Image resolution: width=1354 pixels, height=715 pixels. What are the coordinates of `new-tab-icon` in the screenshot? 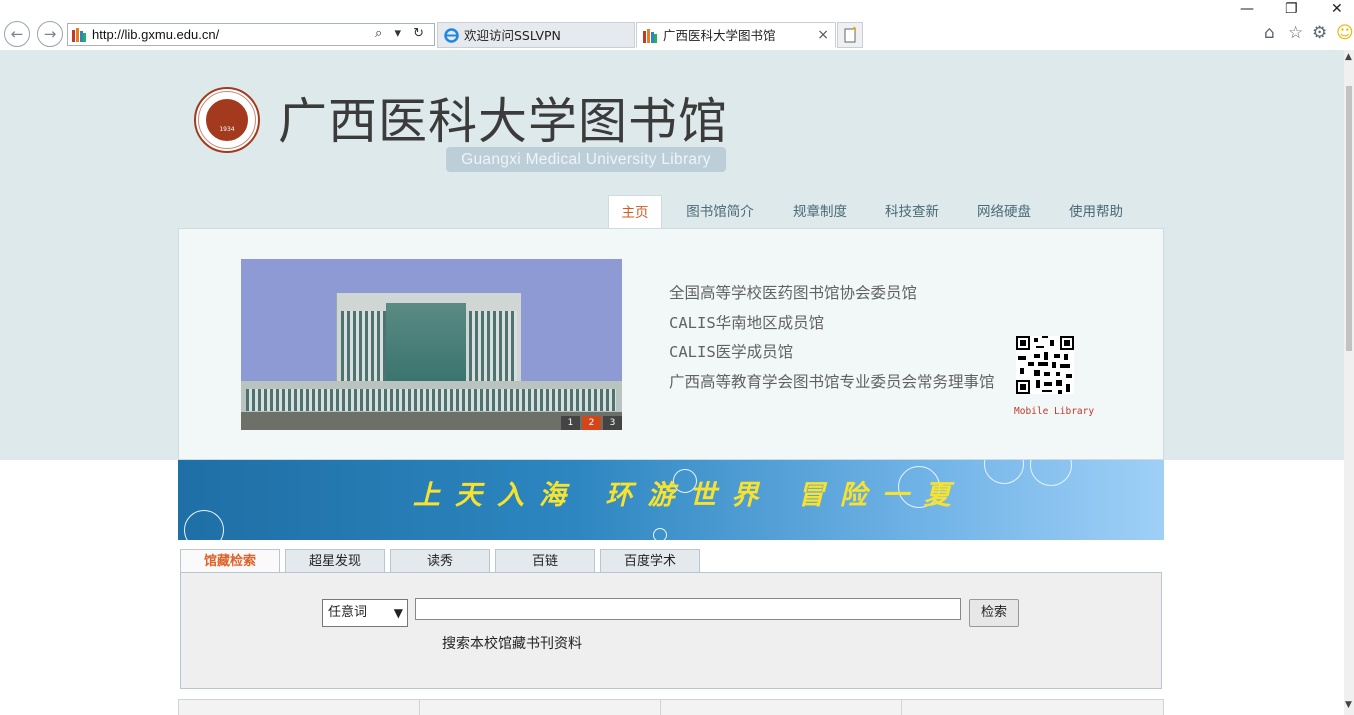 It's located at (850, 34).